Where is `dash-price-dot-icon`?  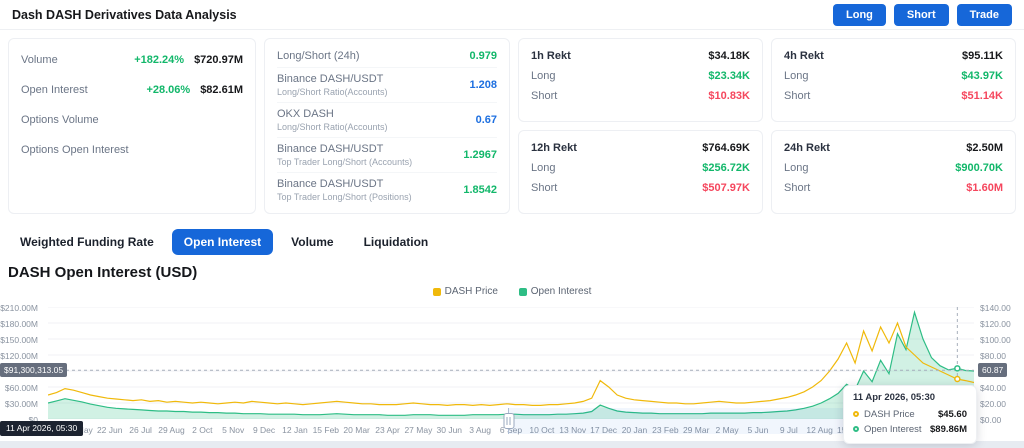 dash-price-dot-icon is located at coordinates (856, 414).